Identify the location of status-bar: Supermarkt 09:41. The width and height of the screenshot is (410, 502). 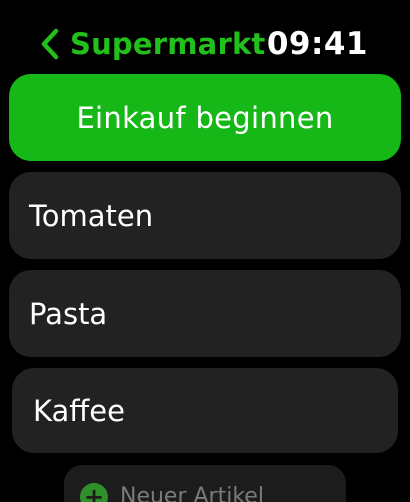
(205, 33).